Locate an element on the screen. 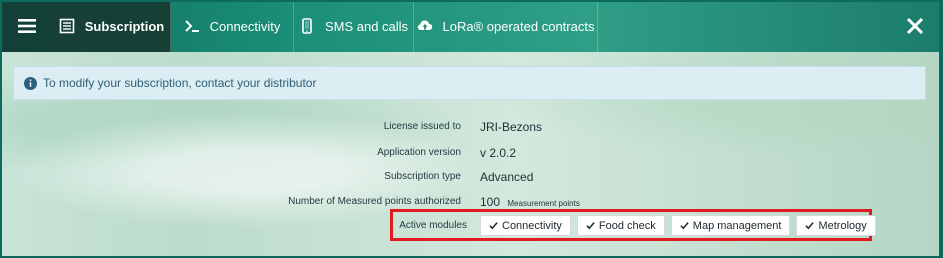 This screenshot has width=943, height=258. cloud-upload-icon is located at coordinates (424, 25).